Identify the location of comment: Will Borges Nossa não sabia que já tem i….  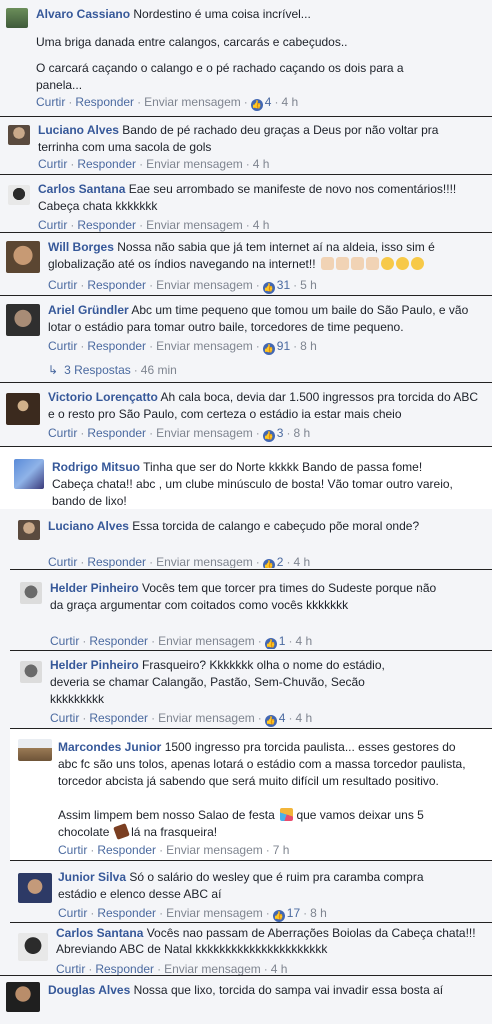
(246, 264).